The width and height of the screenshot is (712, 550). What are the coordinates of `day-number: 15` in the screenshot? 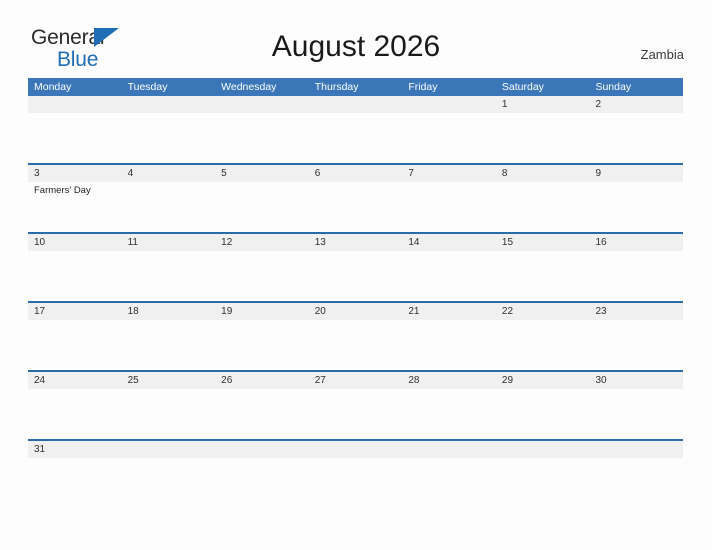 It's located at (543, 242).